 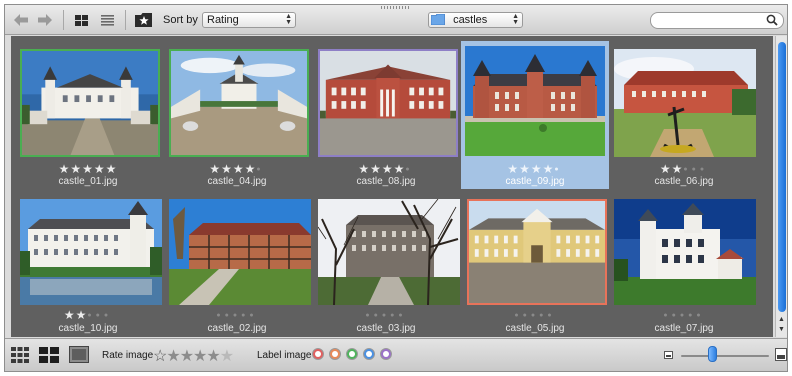 What do you see at coordinates (213, 356) in the screenshot?
I see `rate-4-star-icon: ★` at bounding box center [213, 356].